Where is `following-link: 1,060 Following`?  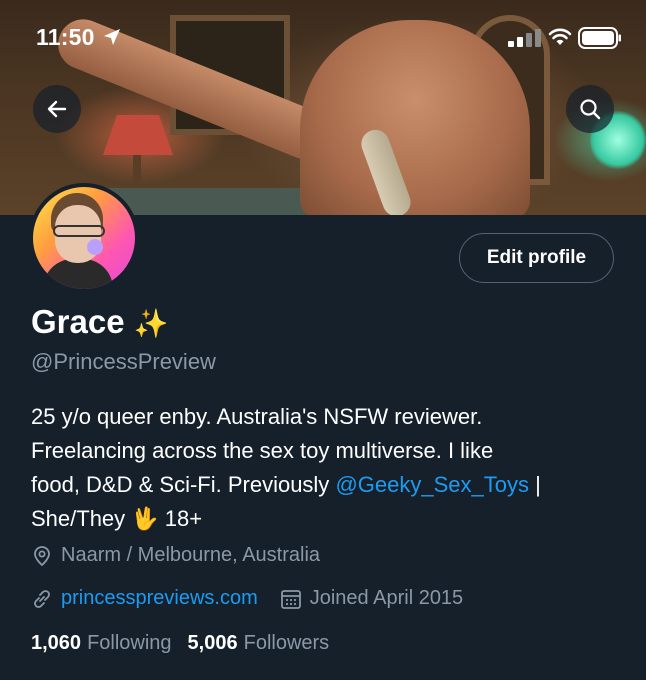
following-link: 1,060 Following is located at coordinates (101, 643).